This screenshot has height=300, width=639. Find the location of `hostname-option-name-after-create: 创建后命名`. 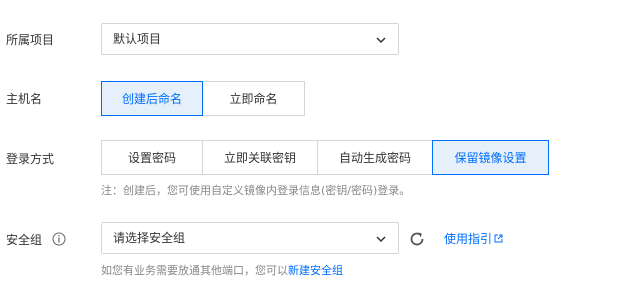

hostname-option-name-after-create: 创建后命名 is located at coordinates (152, 98).